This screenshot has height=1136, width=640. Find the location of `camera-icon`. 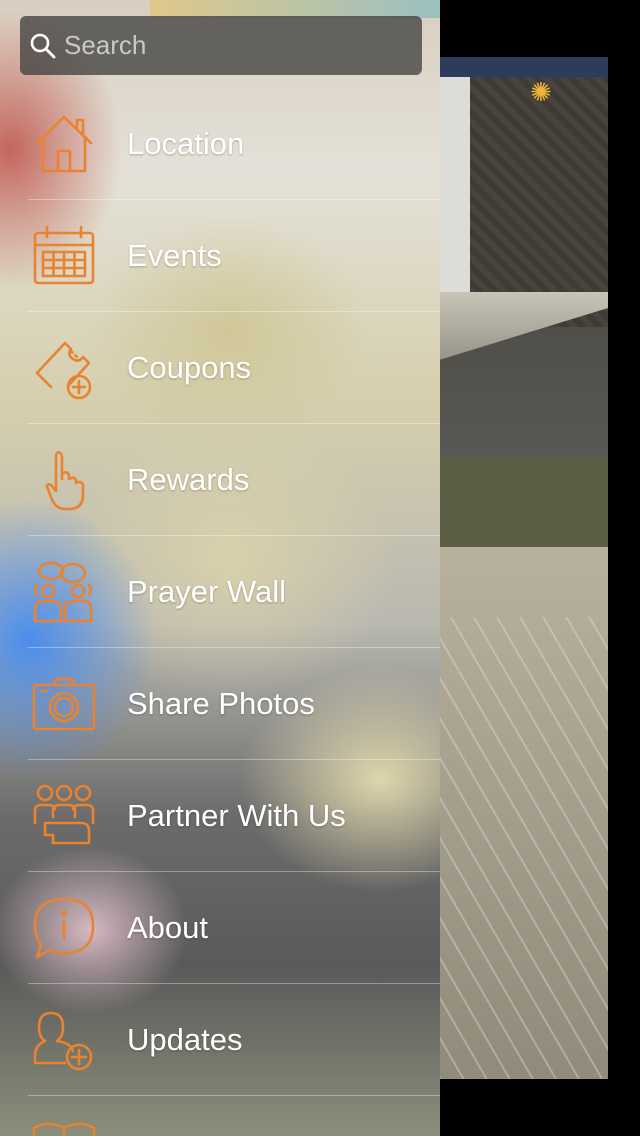

camera-icon is located at coordinates (64, 704).